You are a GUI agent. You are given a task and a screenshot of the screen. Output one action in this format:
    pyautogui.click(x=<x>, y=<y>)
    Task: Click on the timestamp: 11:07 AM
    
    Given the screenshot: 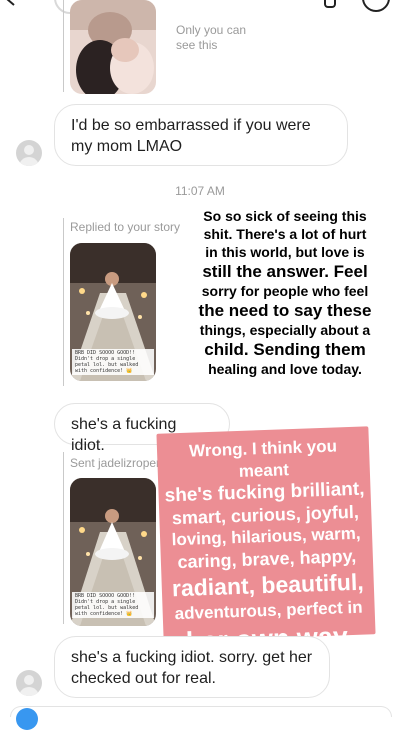 What is the action you would take?
    pyautogui.click(x=200, y=191)
    